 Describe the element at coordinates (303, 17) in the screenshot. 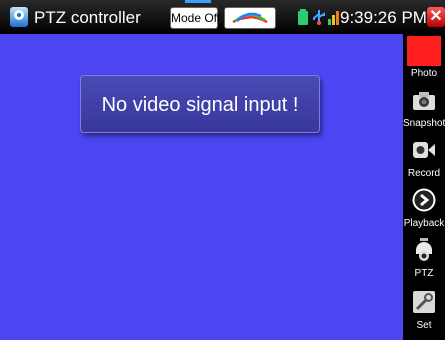

I see `battery-icon` at that location.